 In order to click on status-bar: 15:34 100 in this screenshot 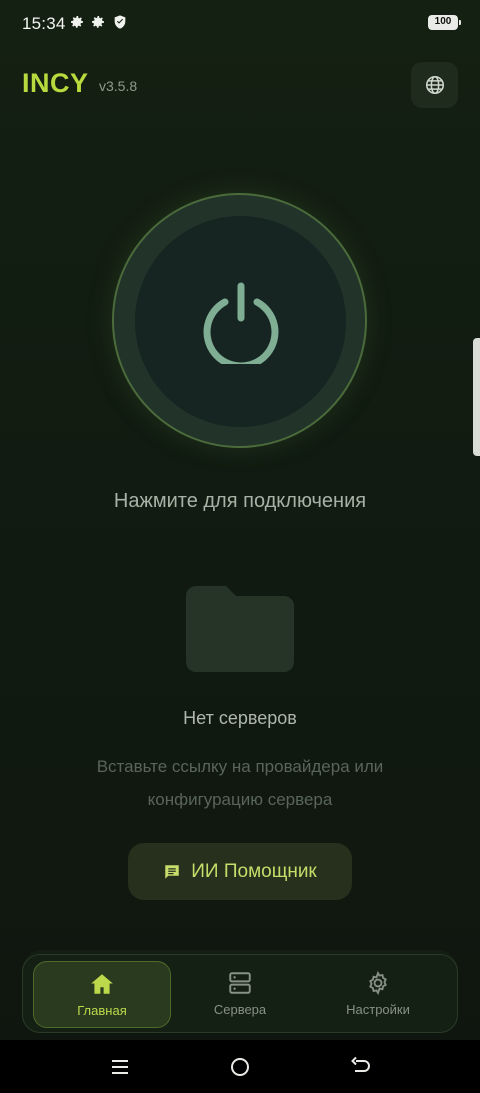, I will do `click(240, 24)`.